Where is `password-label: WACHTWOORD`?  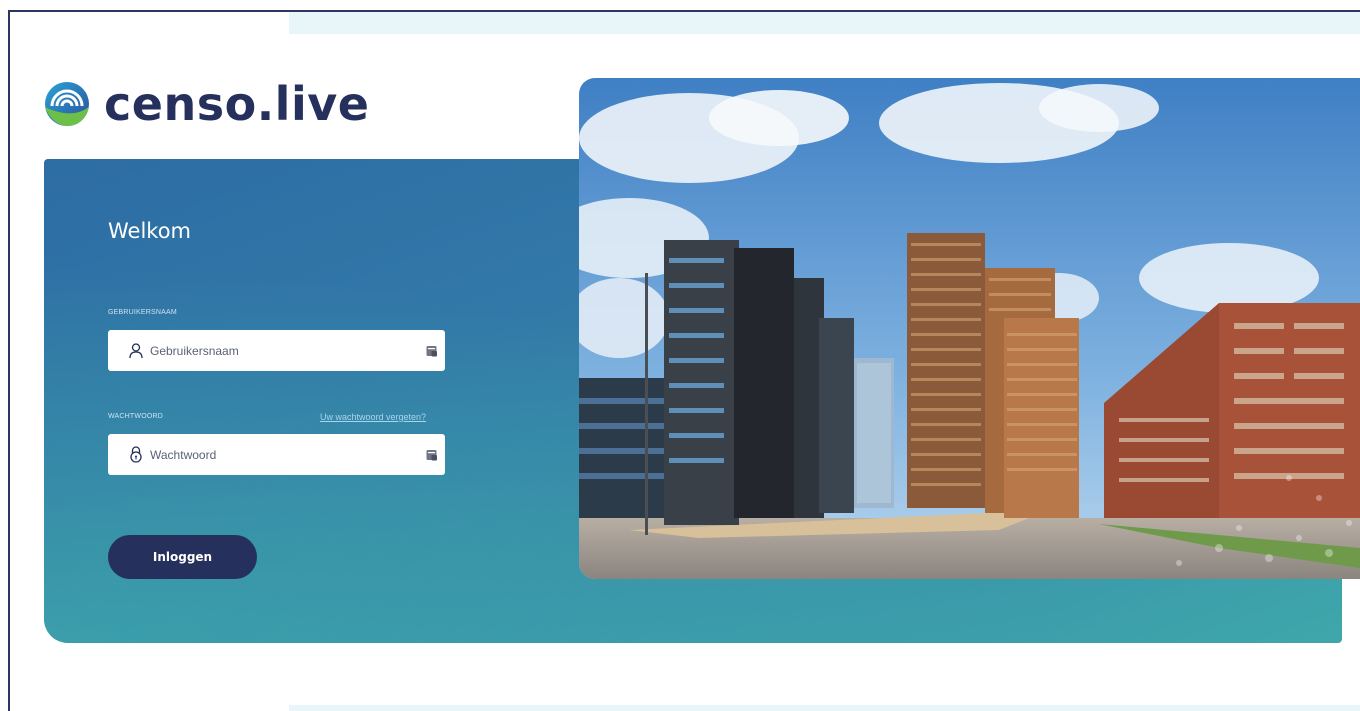 password-label: WACHTWOORD is located at coordinates (136, 416).